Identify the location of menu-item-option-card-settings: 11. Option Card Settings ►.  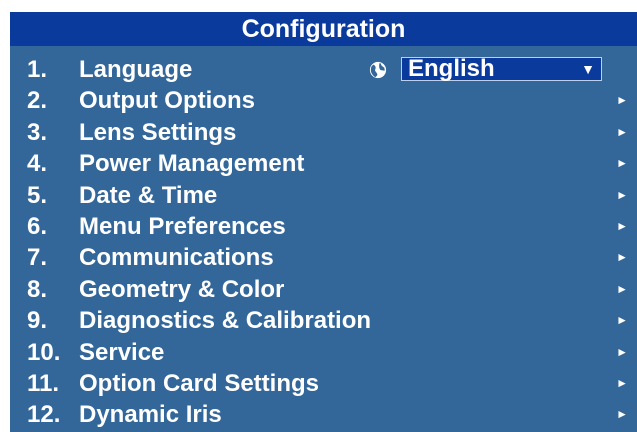
(323, 383).